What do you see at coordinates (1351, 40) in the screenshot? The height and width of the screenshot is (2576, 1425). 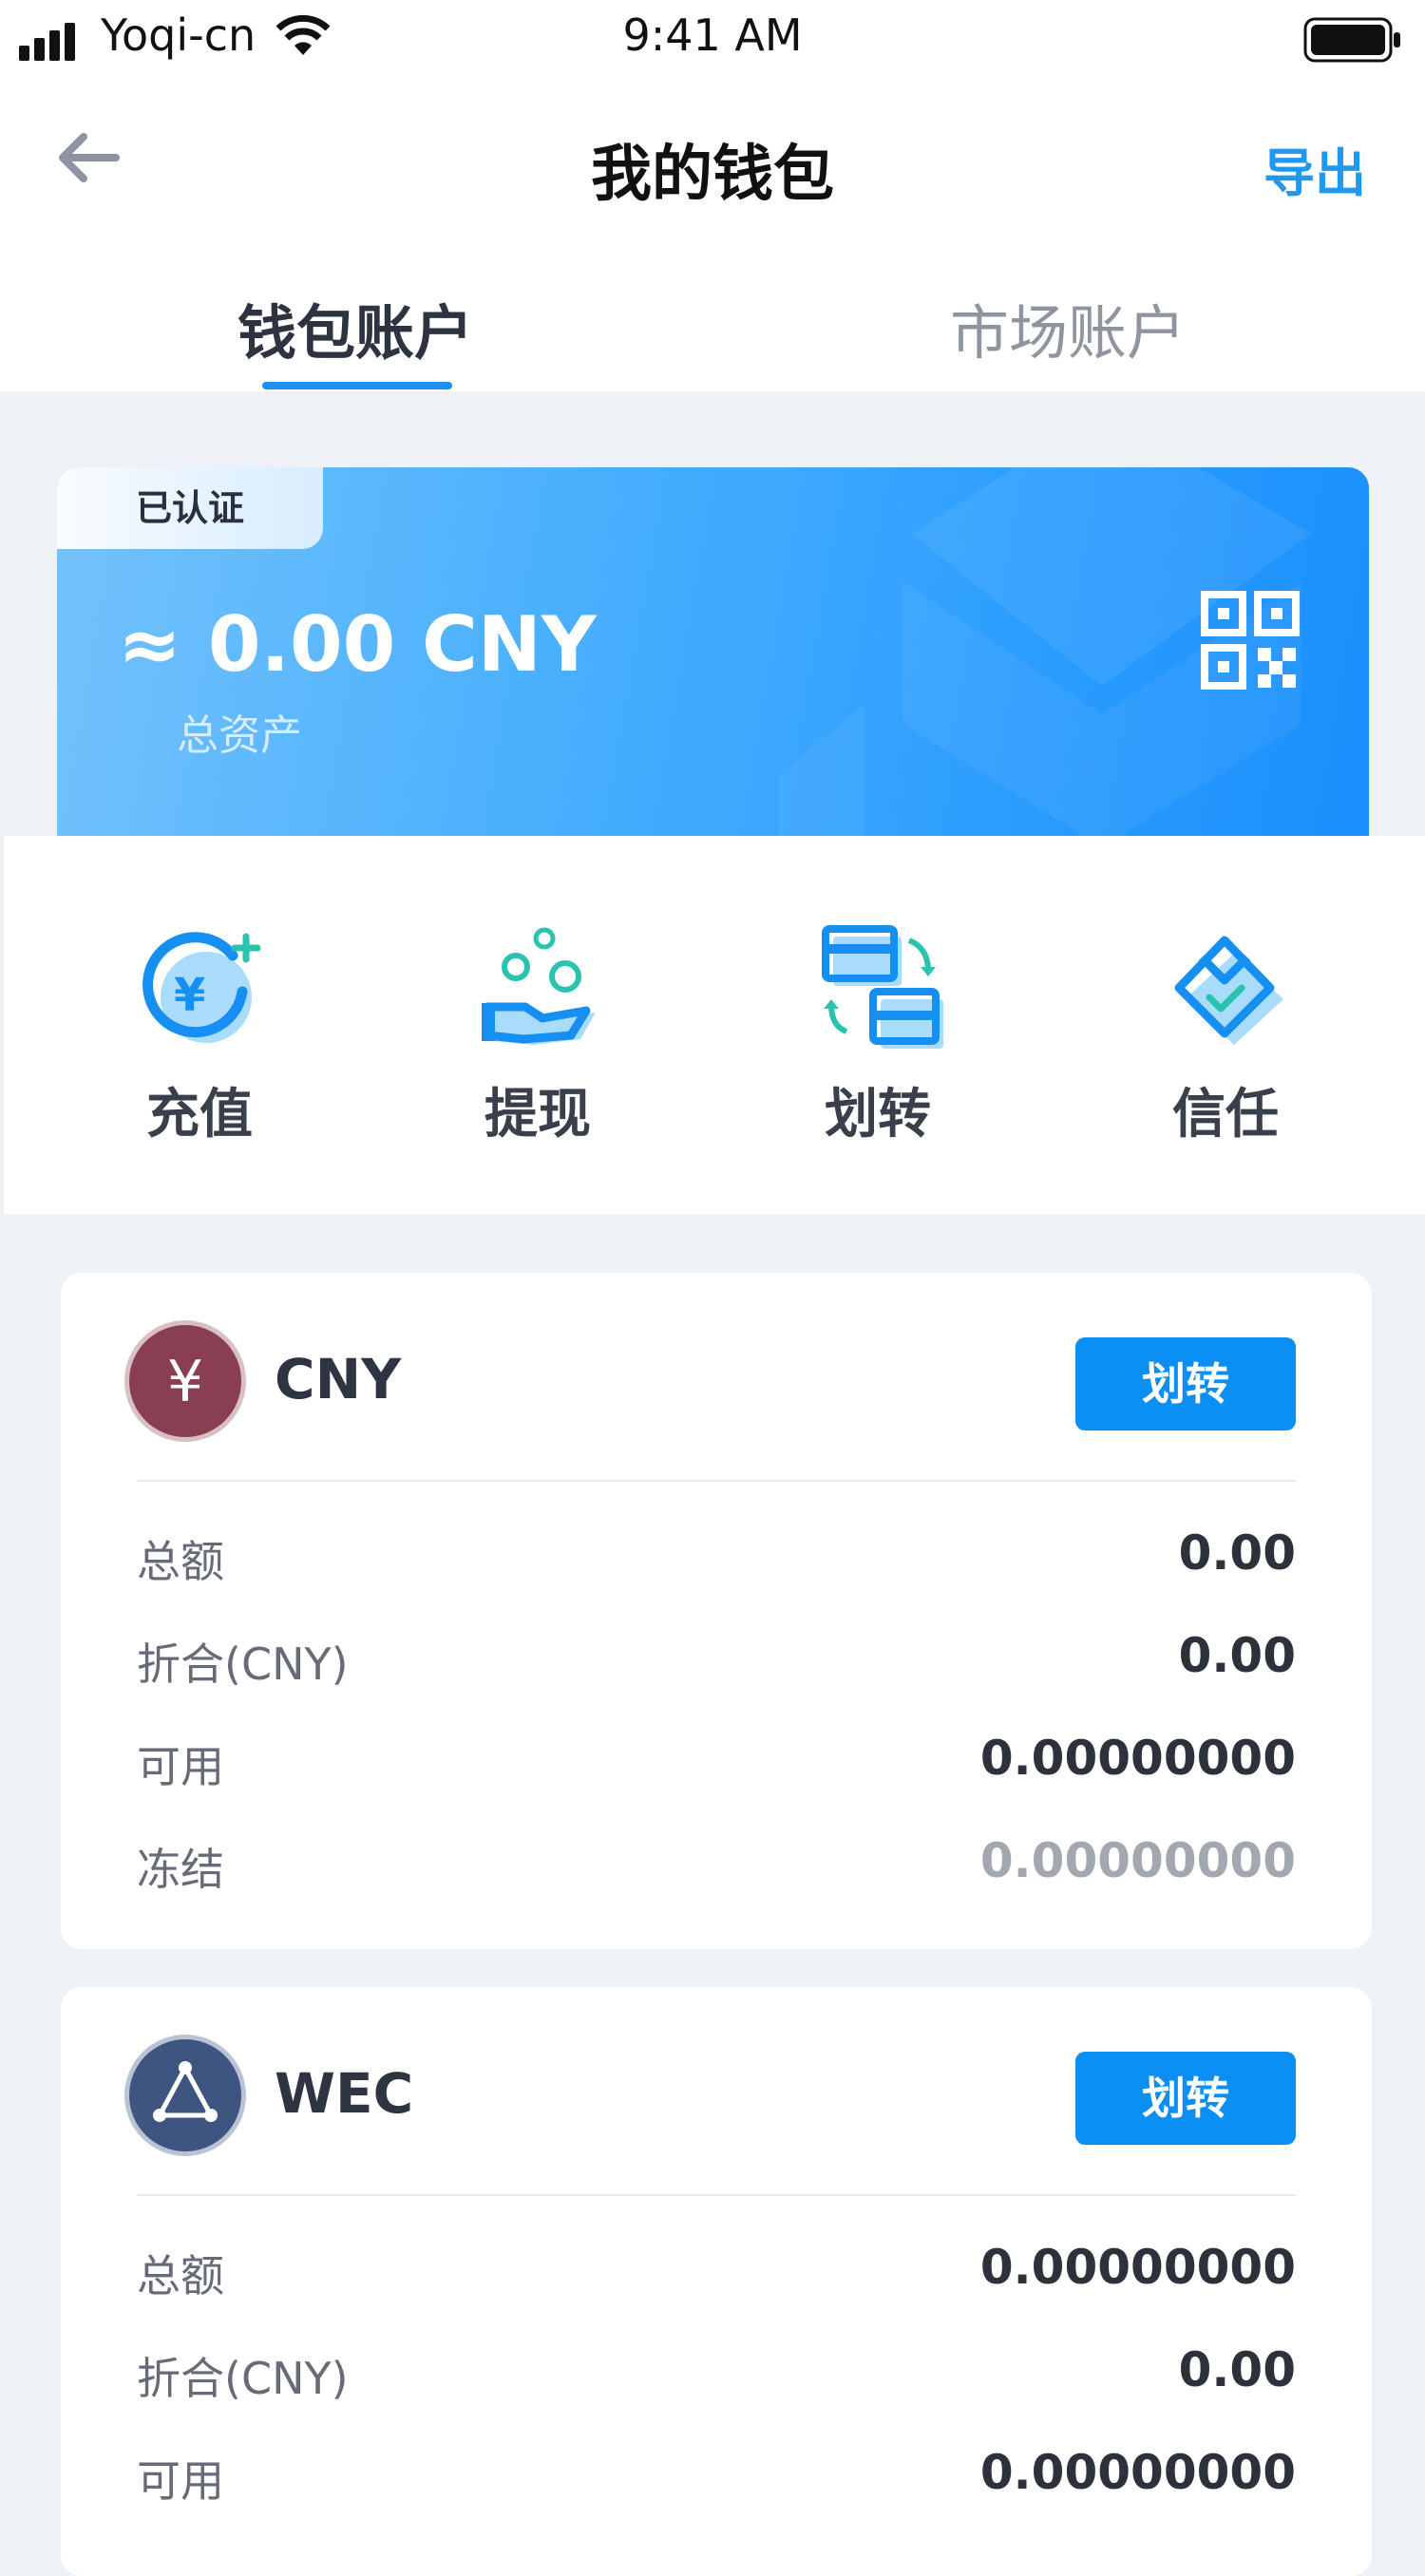 I see `battery-icon` at bounding box center [1351, 40].